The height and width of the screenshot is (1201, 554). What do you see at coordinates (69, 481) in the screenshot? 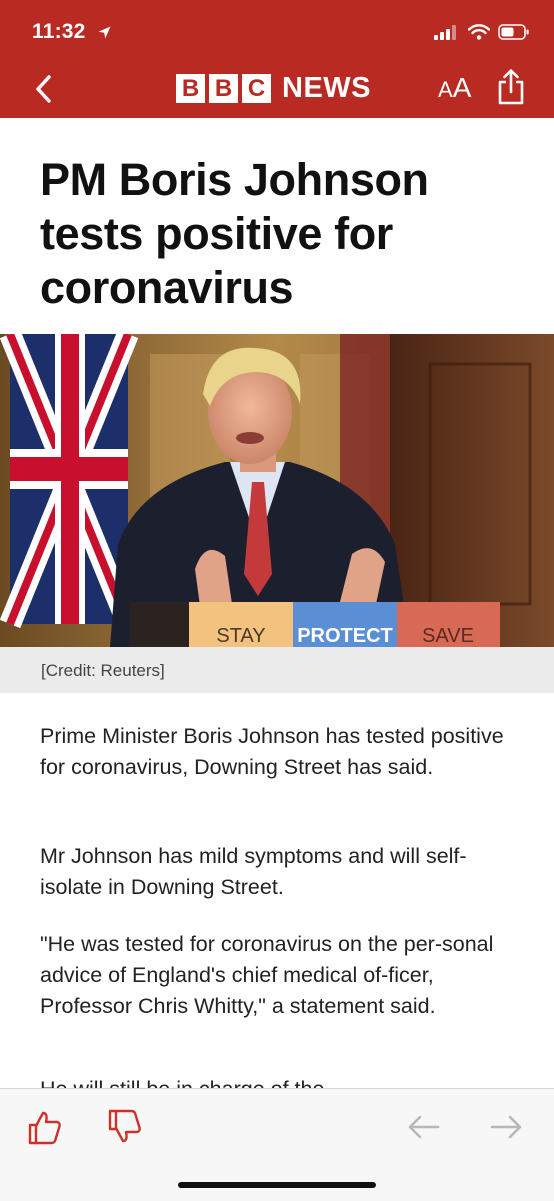
I see `union-flag` at bounding box center [69, 481].